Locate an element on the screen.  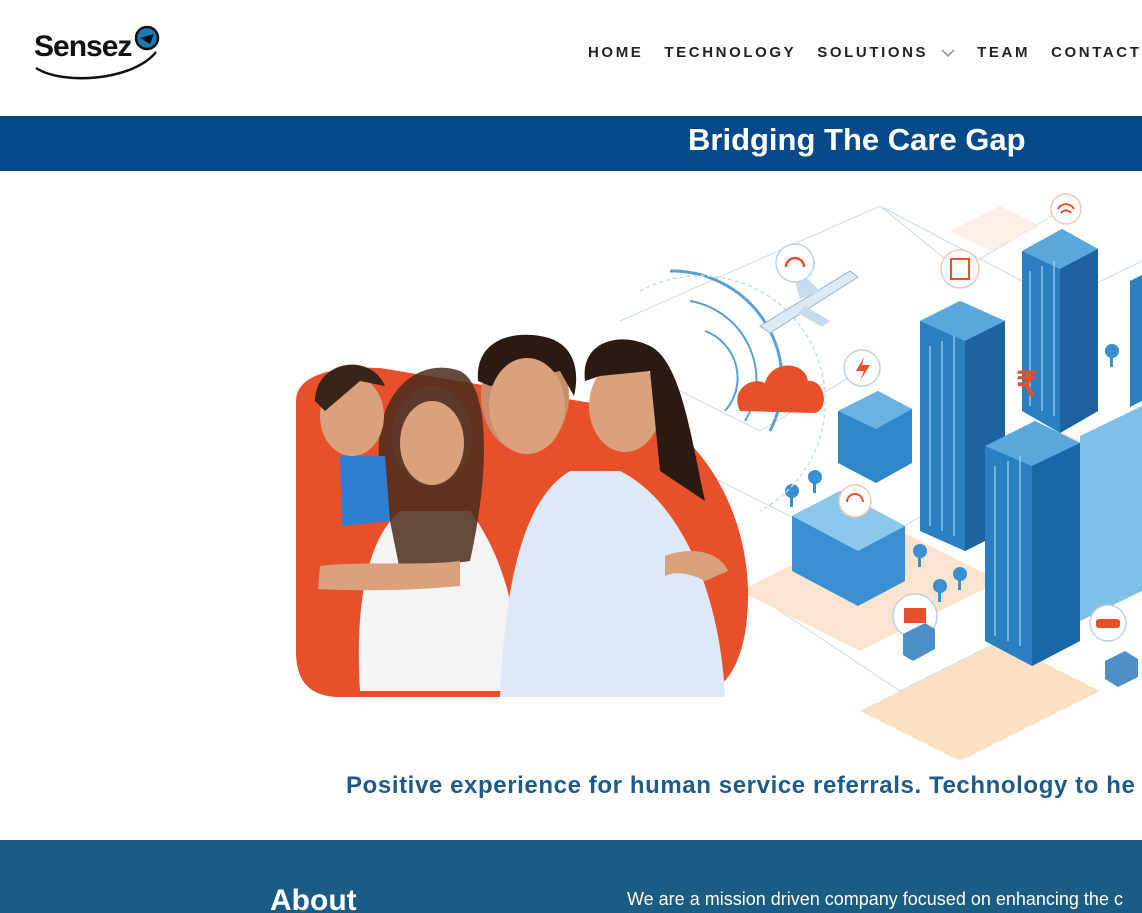
sensez-logo: Sensez is located at coordinates (99, 53).